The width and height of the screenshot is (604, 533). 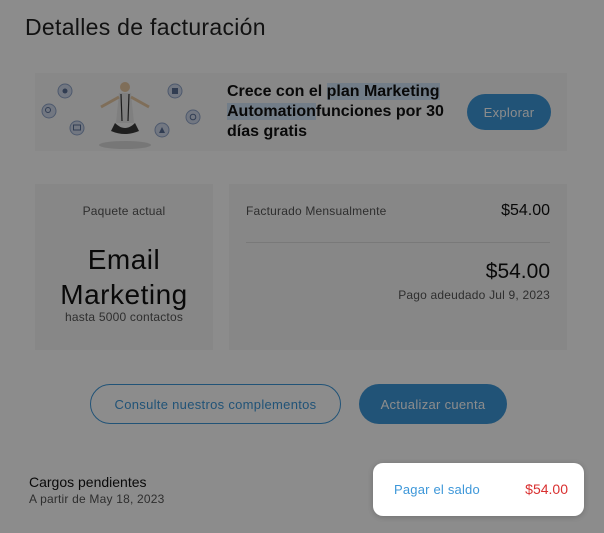 What do you see at coordinates (65, 91) in the screenshot?
I see `settings-icon` at bounding box center [65, 91].